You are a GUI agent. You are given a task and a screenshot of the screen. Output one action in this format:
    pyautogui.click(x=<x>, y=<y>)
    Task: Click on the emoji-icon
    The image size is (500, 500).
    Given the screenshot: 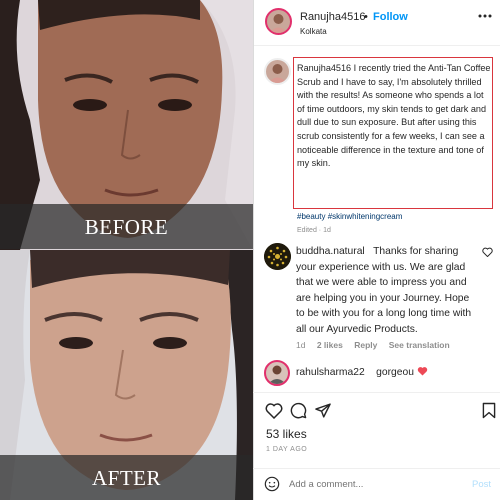 What is the action you would take?
    pyautogui.click(x=272, y=484)
    